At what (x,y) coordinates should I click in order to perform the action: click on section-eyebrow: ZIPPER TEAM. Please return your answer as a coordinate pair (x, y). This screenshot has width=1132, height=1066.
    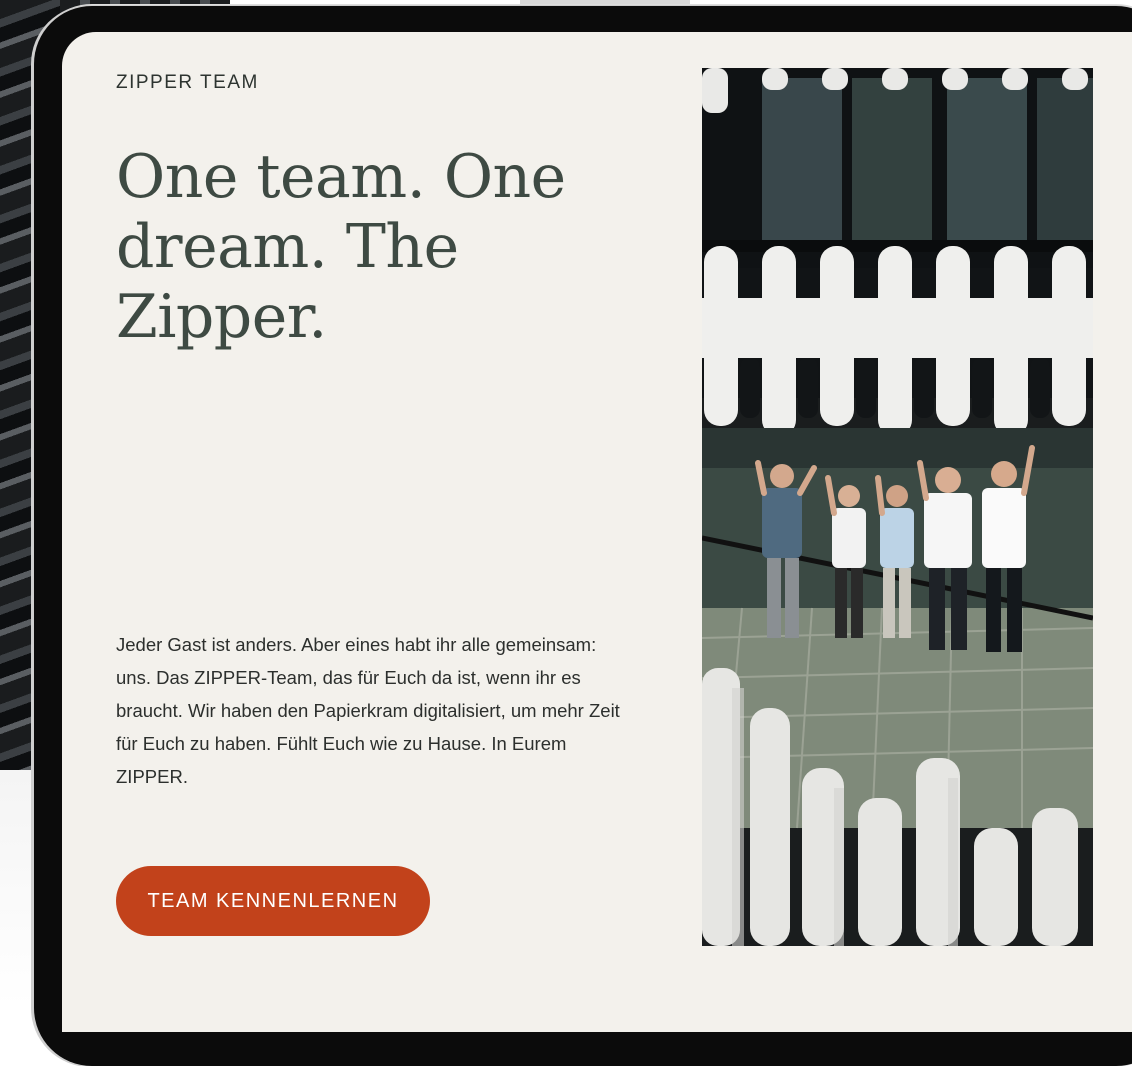
    Looking at the image, I should click on (187, 82).